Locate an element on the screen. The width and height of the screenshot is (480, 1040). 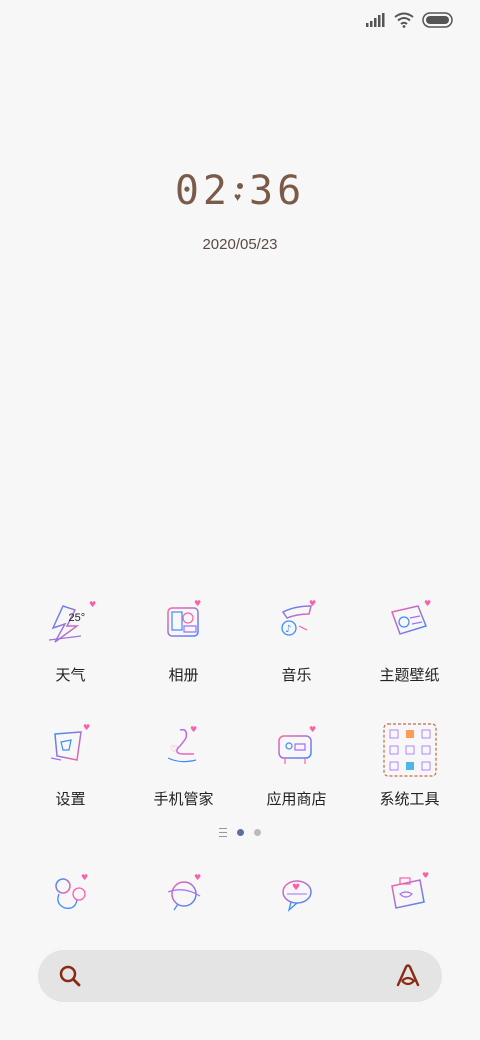
chat-icon: ♥ is located at coordinates (297, 896).